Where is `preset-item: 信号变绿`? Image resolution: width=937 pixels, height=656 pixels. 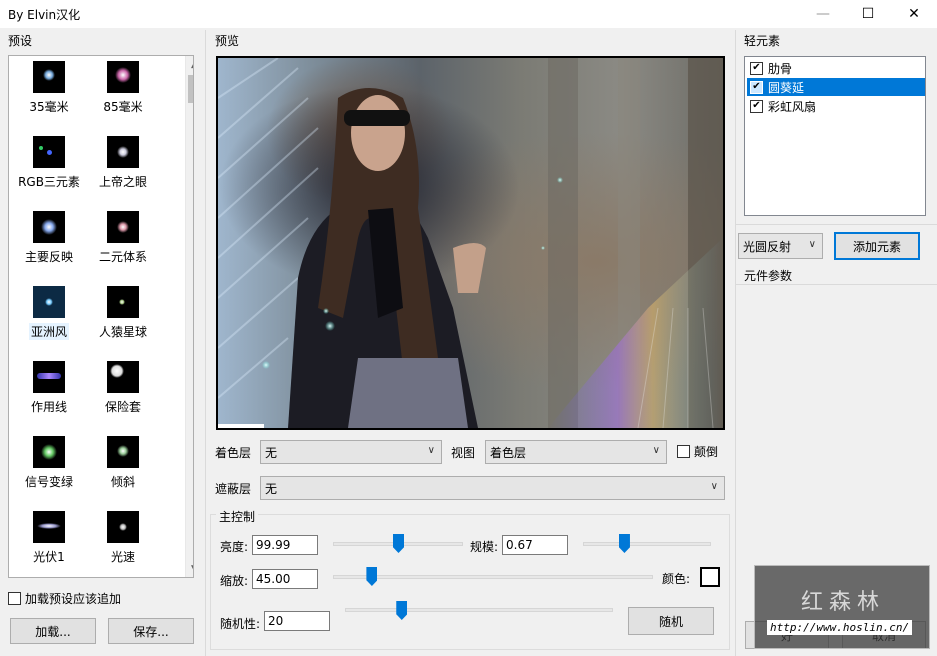
preset-item: 信号变绿 is located at coordinates (49, 472).